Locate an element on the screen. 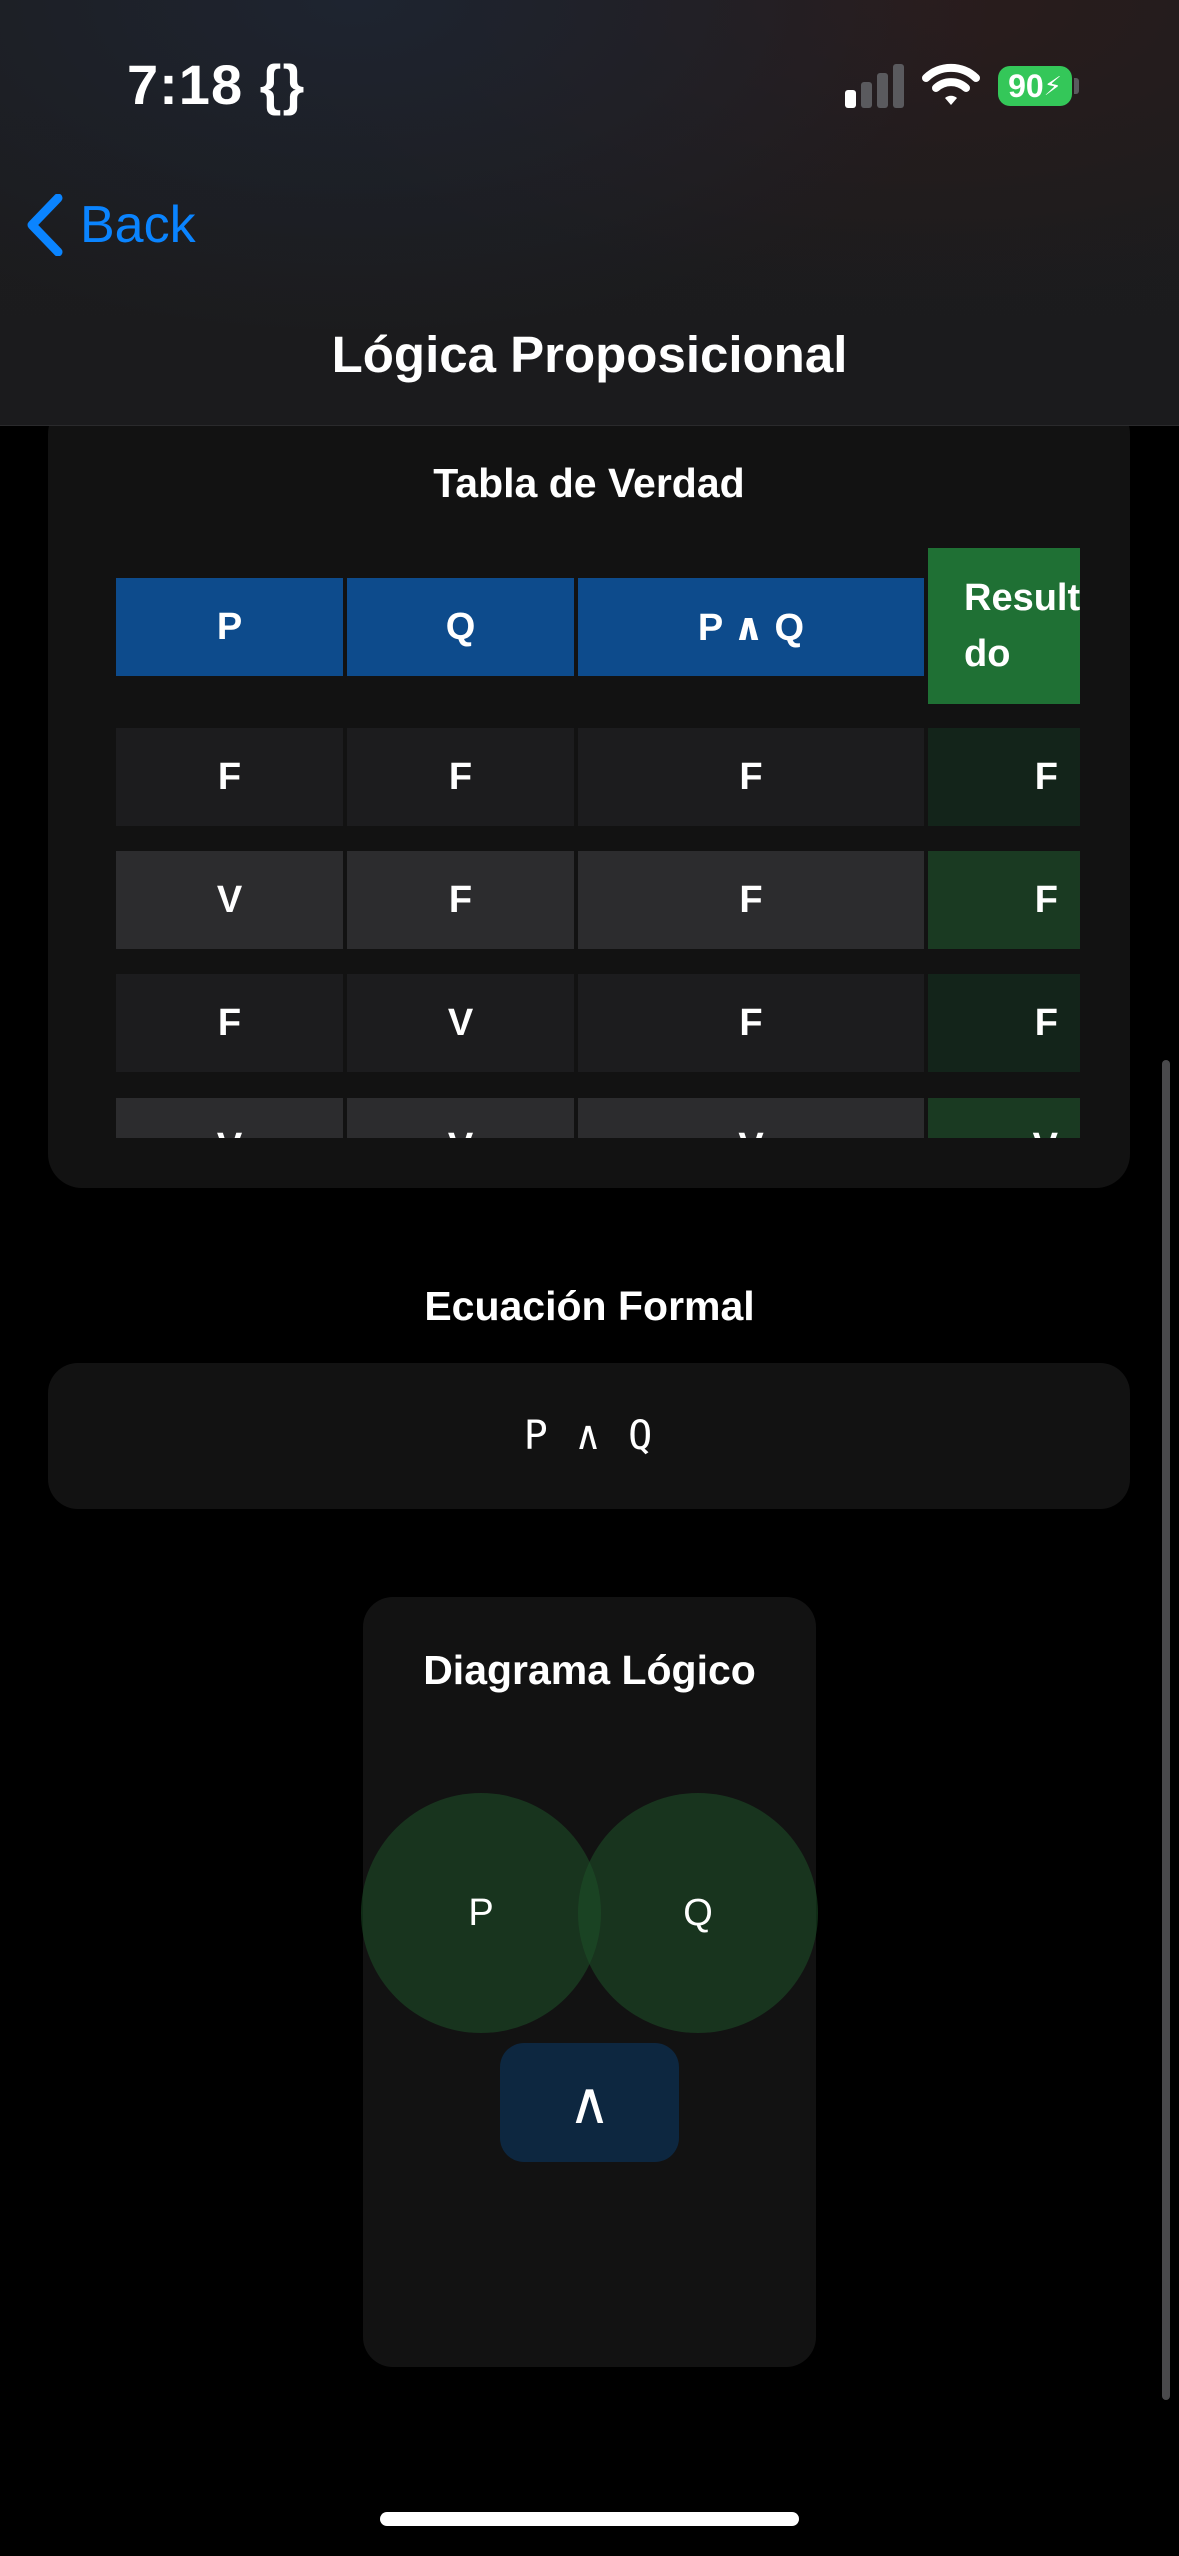  header-cell-q: Q is located at coordinates (460, 627).